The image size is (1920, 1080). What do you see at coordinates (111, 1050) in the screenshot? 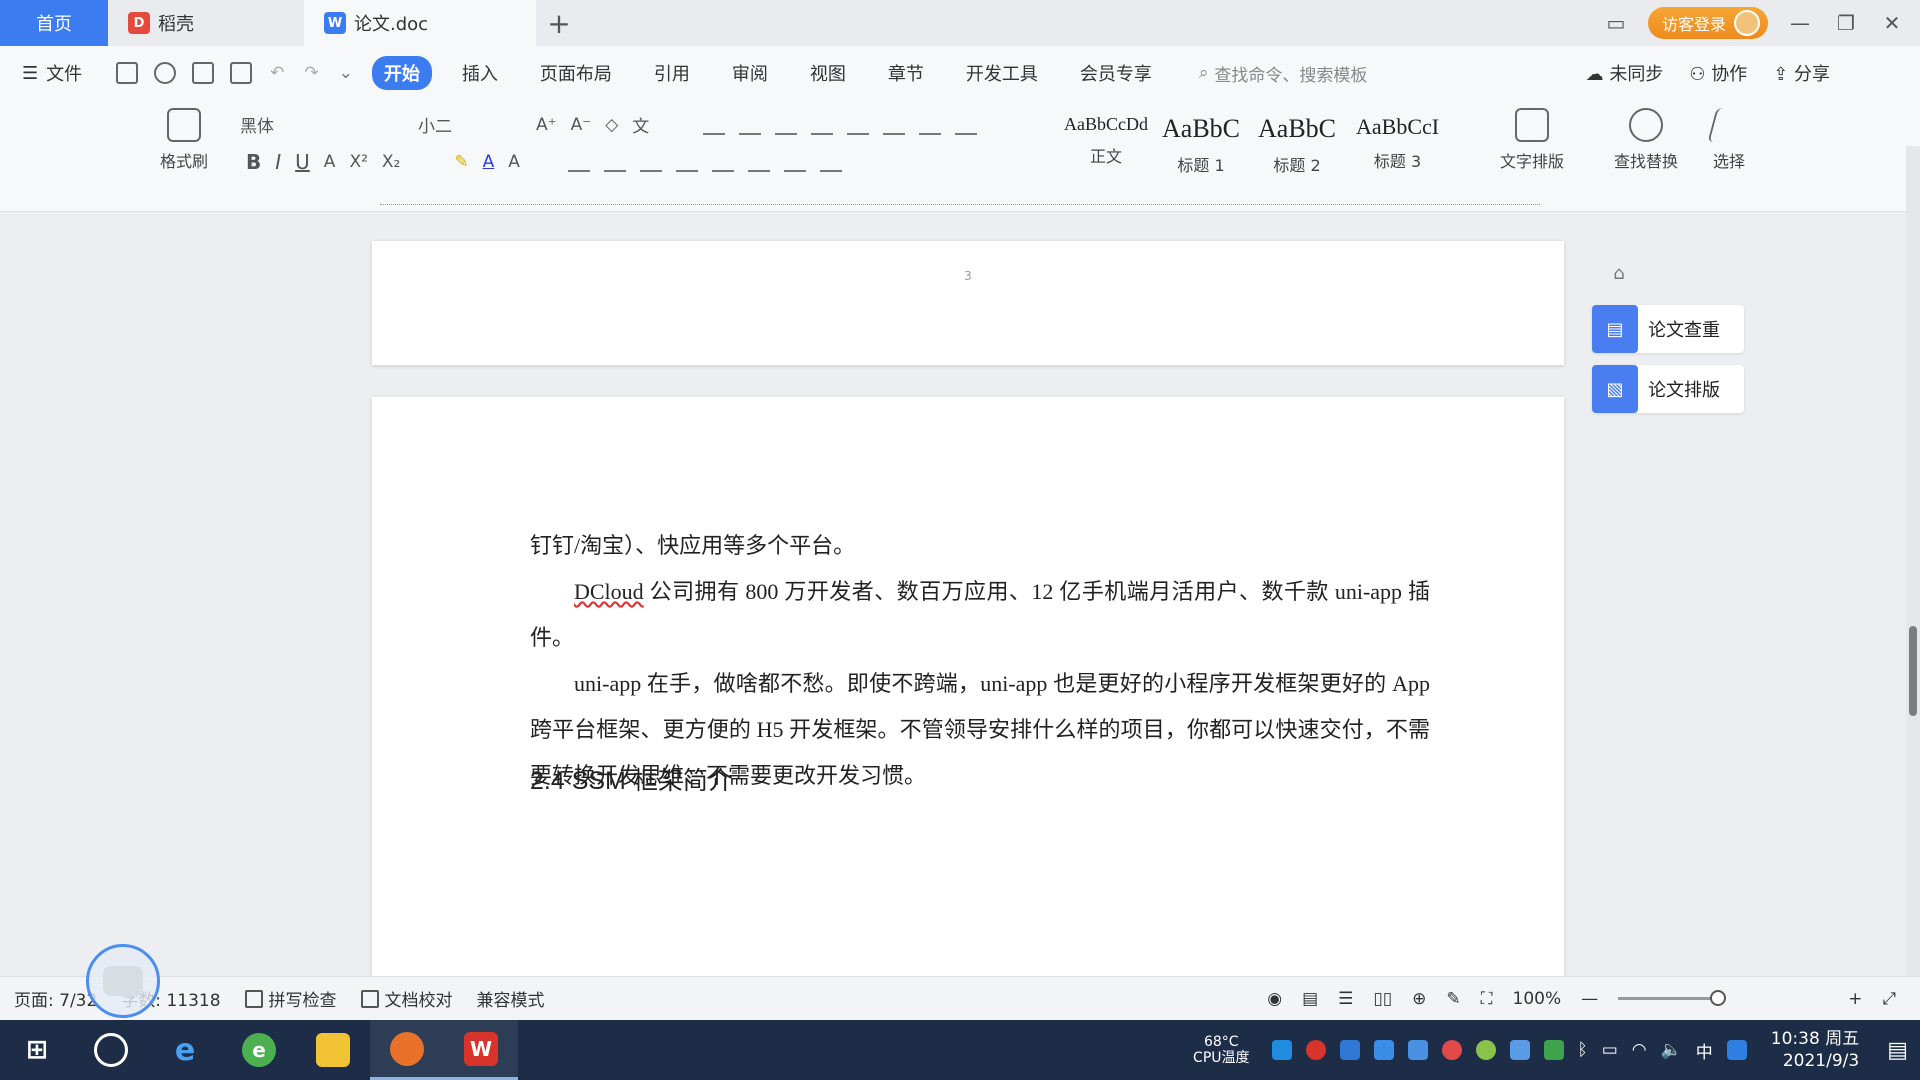
I see `taskbar-app-fan` at bounding box center [111, 1050].